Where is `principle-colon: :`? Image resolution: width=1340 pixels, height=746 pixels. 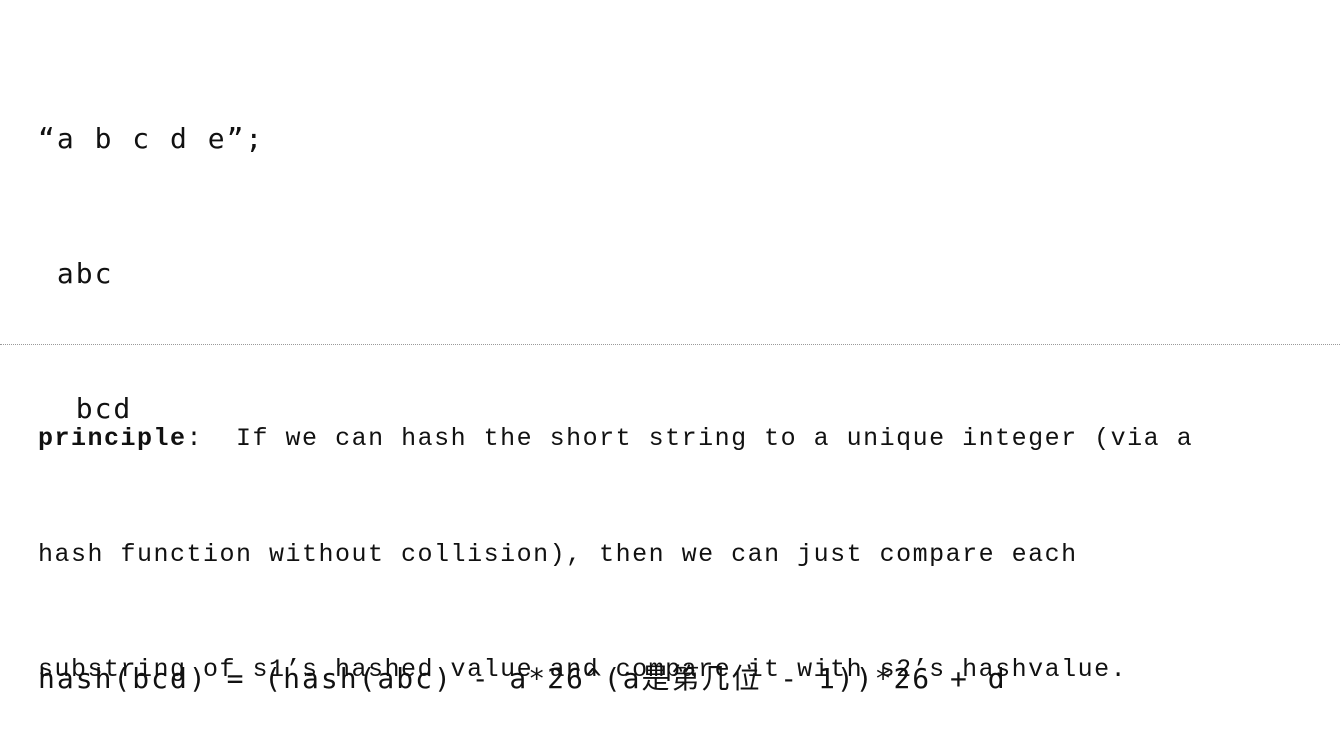 principle-colon: : is located at coordinates (195, 438).